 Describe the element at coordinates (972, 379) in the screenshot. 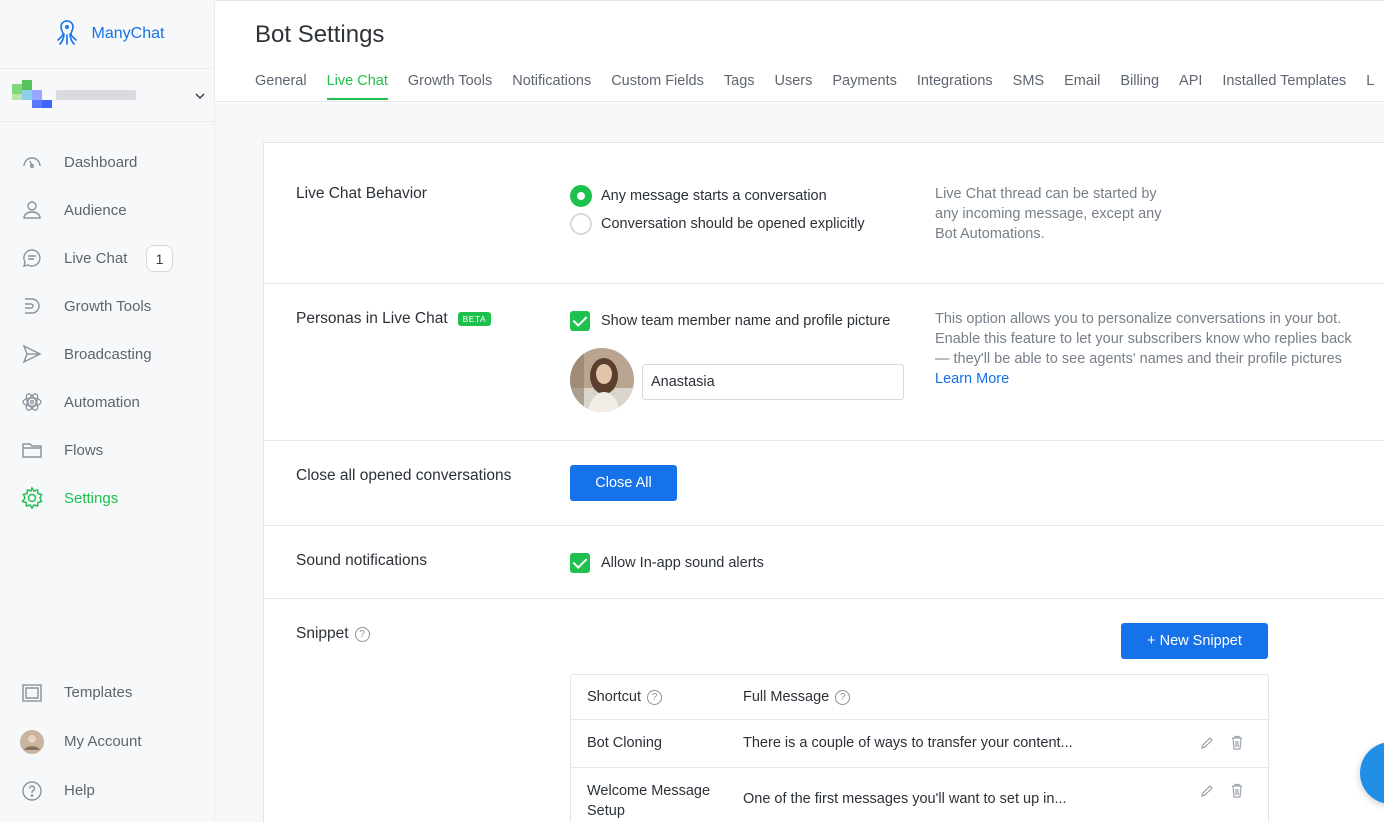

I see `learn-more-link: Learn More` at that location.